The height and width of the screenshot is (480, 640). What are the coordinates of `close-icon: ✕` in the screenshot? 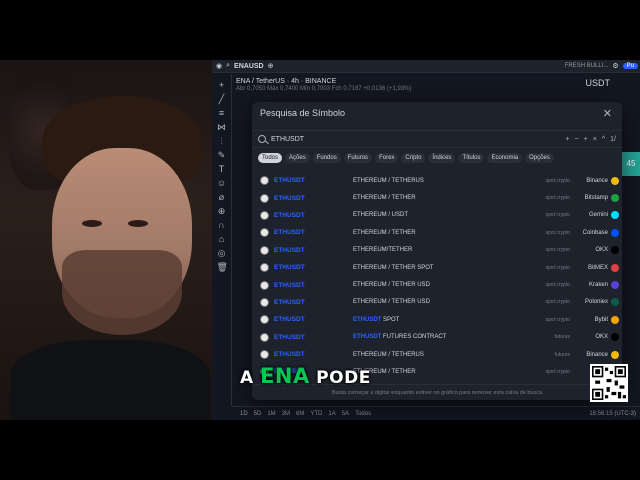 It's located at (607, 113).